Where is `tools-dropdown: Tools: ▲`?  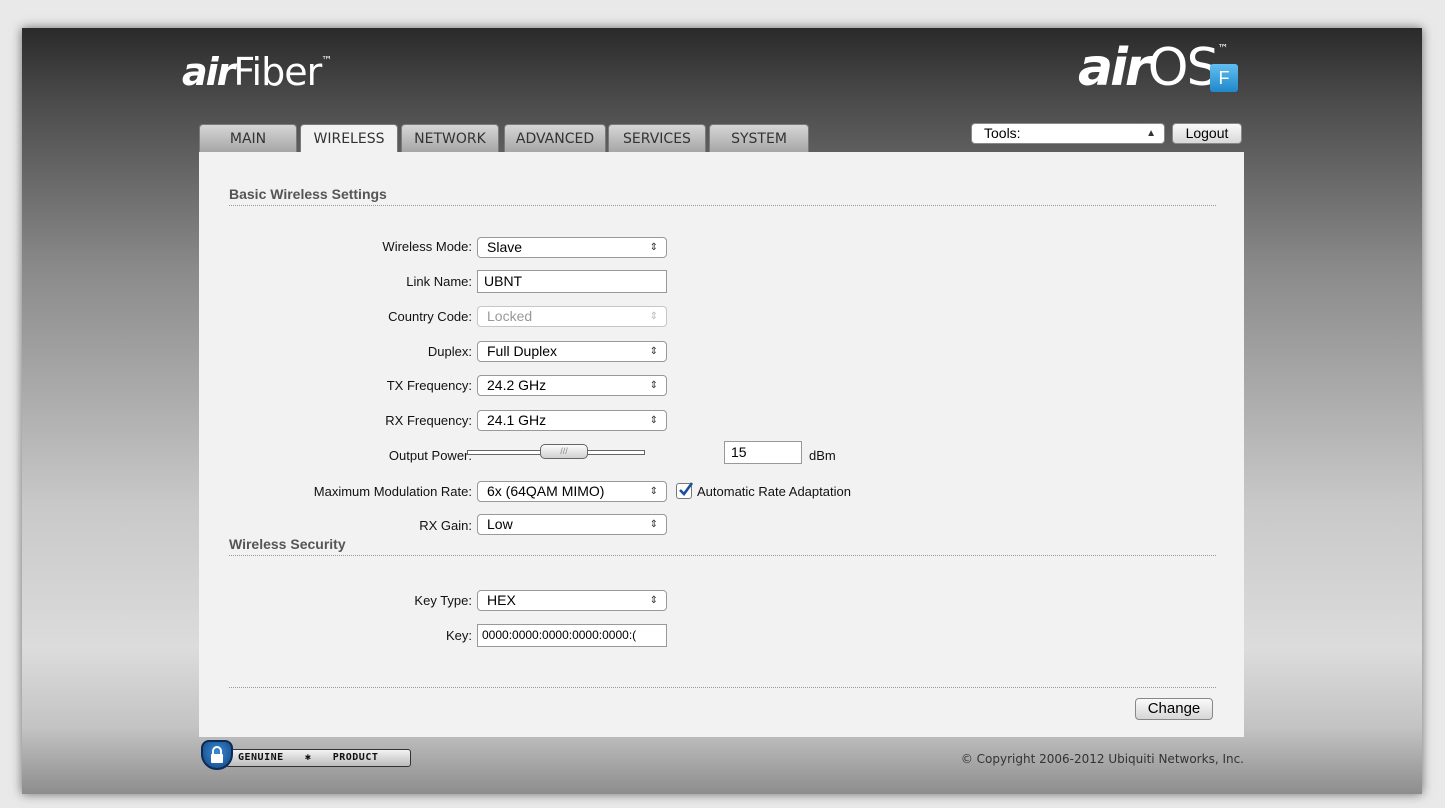 tools-dropdown: Tools: ▲ is located at coordinates (1068, 133).